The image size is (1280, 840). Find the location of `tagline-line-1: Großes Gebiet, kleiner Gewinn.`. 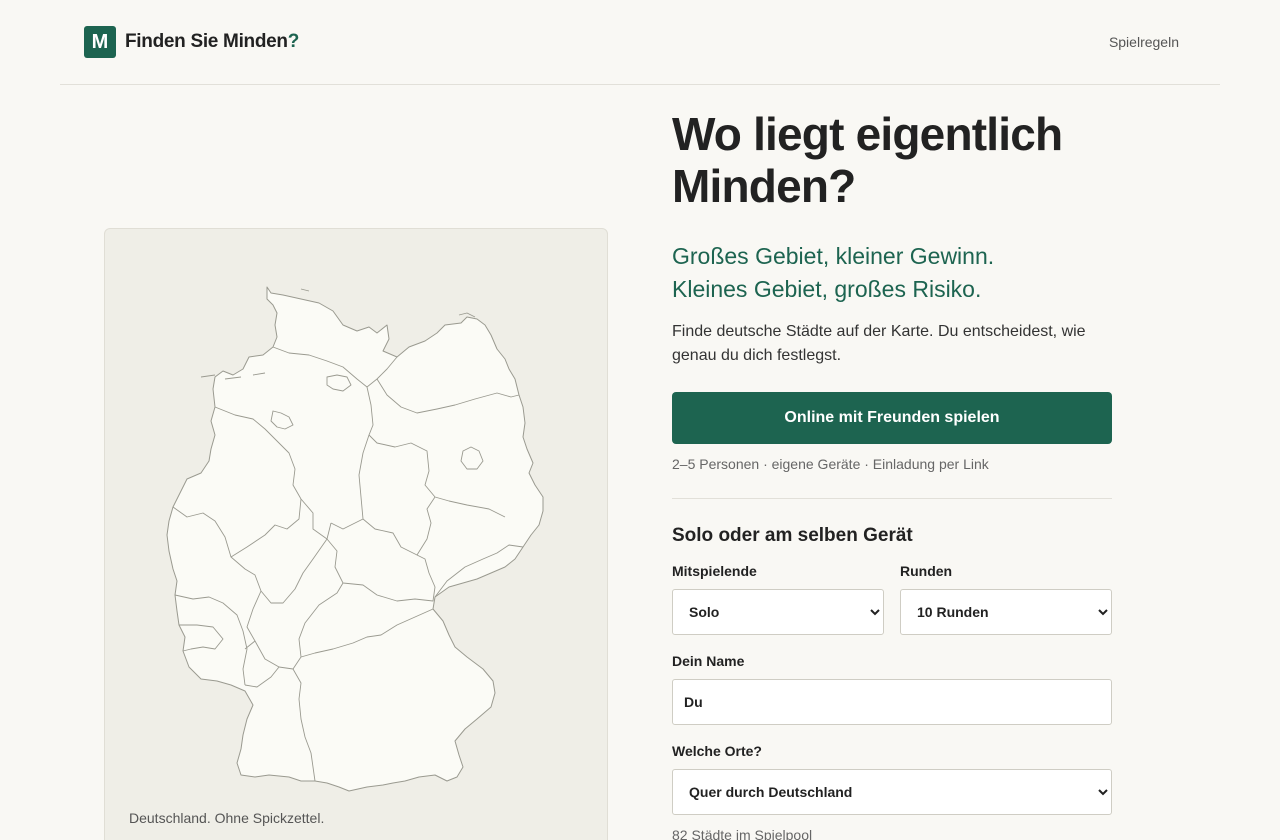

tagline-line-1: Großes Gebiet, kleiner Gewinn. is located at coordinates (833, 256).